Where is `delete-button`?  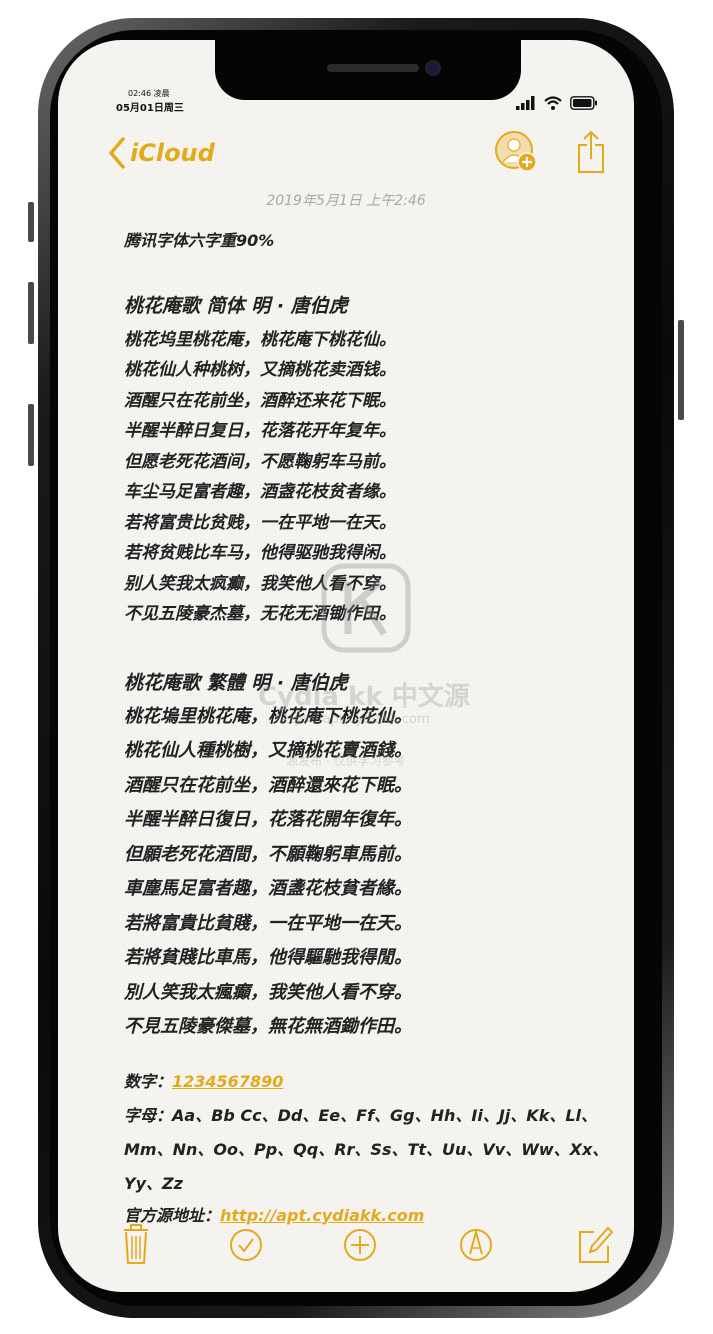 delete-button is located at coordinates (136, 1243).